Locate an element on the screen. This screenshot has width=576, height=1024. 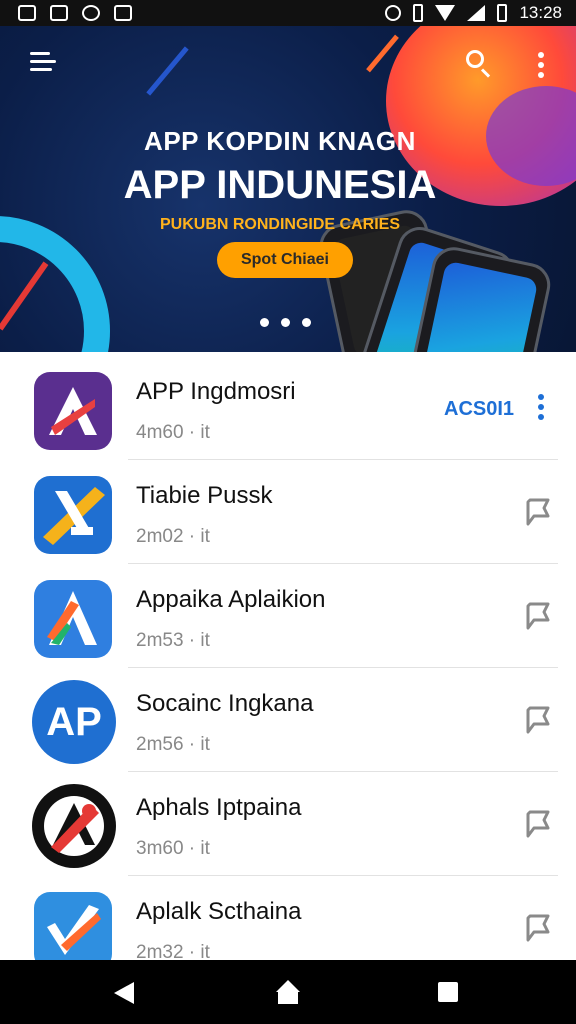
vibrate-icon is located at coordinates (418, 13).